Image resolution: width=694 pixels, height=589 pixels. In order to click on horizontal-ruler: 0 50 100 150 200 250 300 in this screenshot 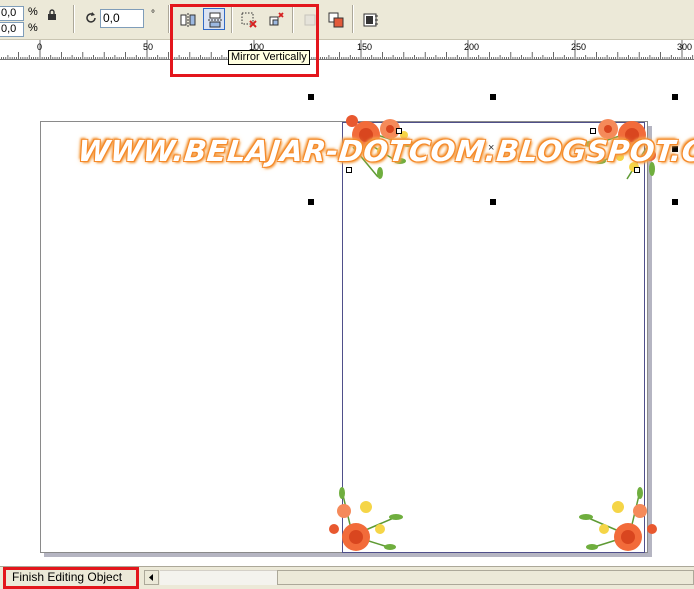, I will do `click(347, 50)`.